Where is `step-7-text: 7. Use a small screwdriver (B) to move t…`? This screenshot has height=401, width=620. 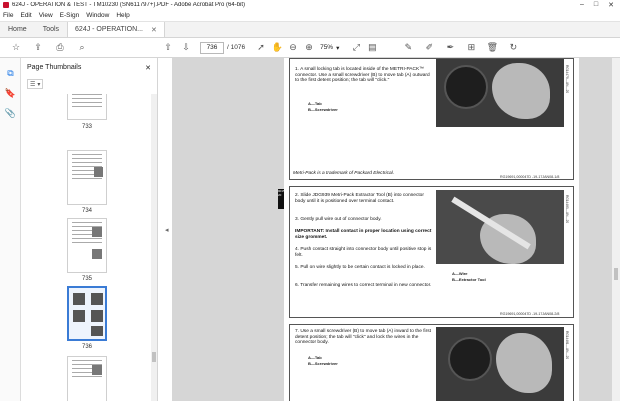
step-7-text: 7. Use a small screwdriver (B) to move t… is located at coordinates (363, 337).